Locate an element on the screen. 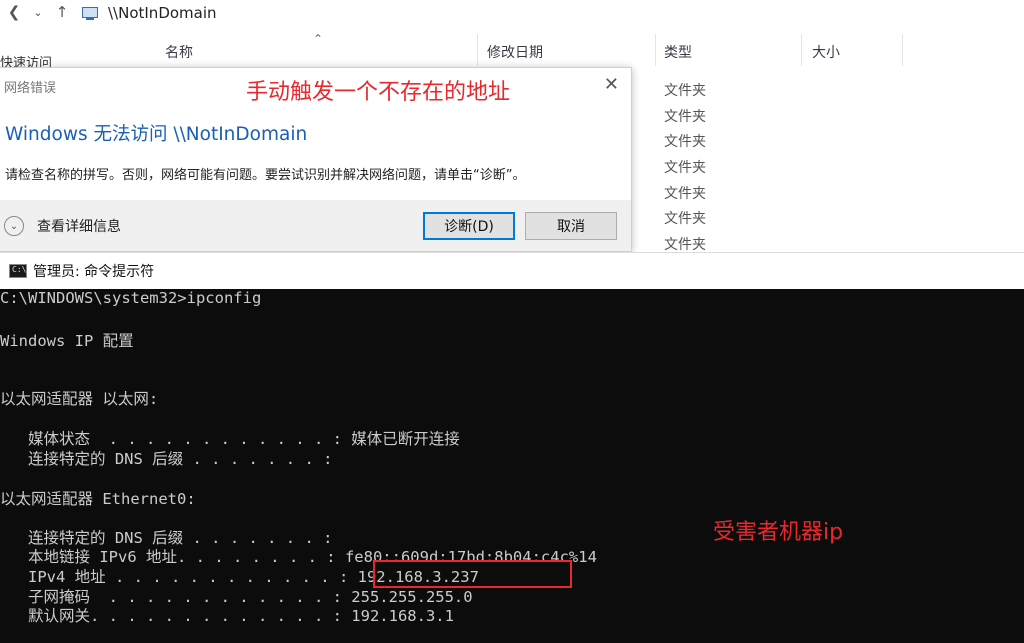 The image size is (1024, 643). dialog-title: 网络错误 is located at coordinates (30, 88).